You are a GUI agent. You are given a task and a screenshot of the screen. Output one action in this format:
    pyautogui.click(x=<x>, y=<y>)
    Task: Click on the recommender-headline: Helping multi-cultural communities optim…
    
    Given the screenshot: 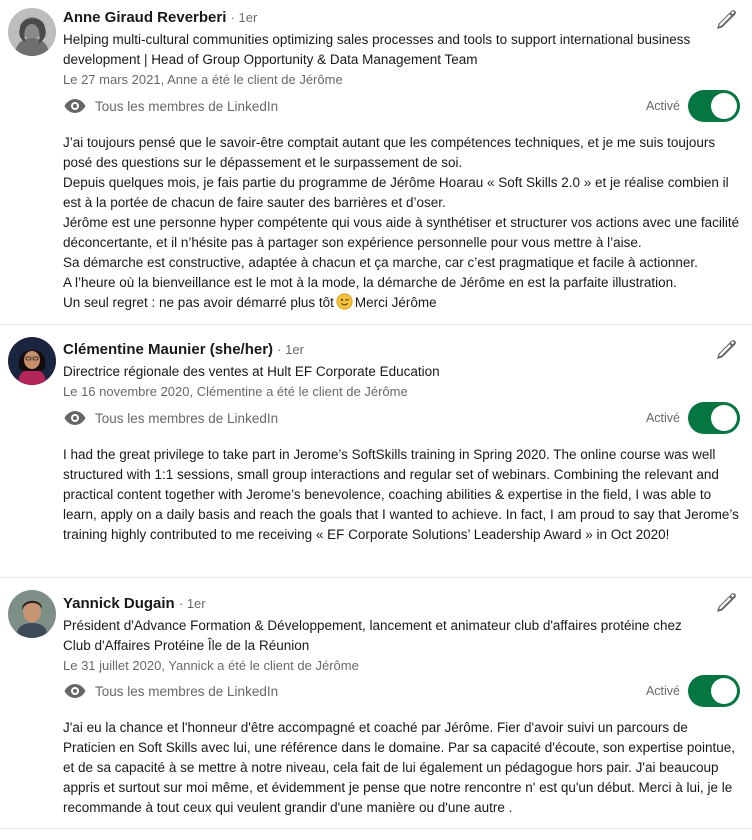 What is the action you would take?
    pyautogui.click(x=377, y=49)
    